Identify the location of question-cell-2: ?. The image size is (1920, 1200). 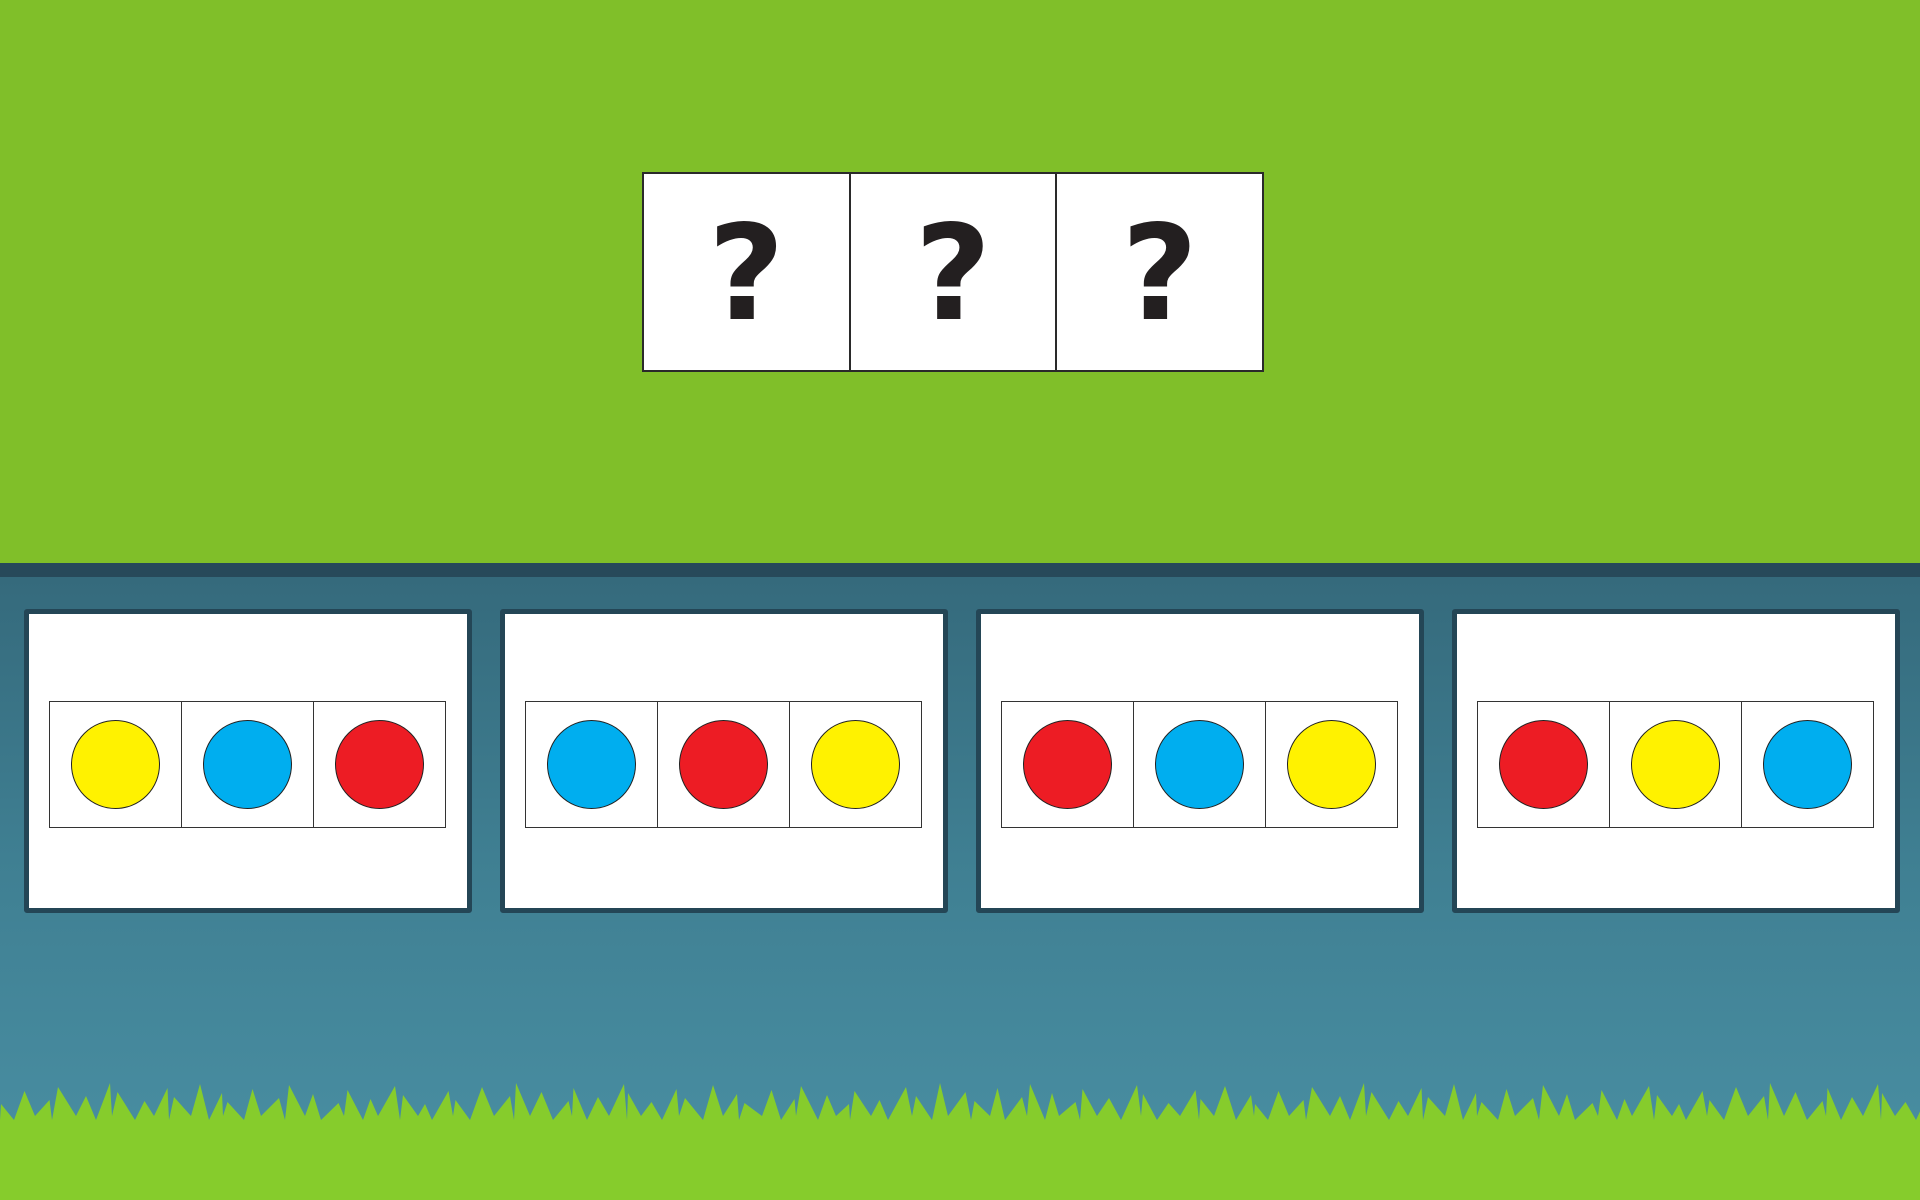
(954, 272).